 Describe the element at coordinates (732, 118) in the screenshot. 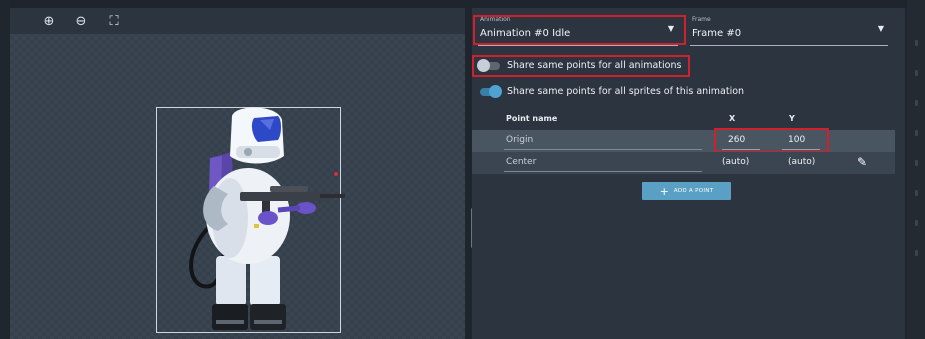

I see `column-header-x: X` at that location.